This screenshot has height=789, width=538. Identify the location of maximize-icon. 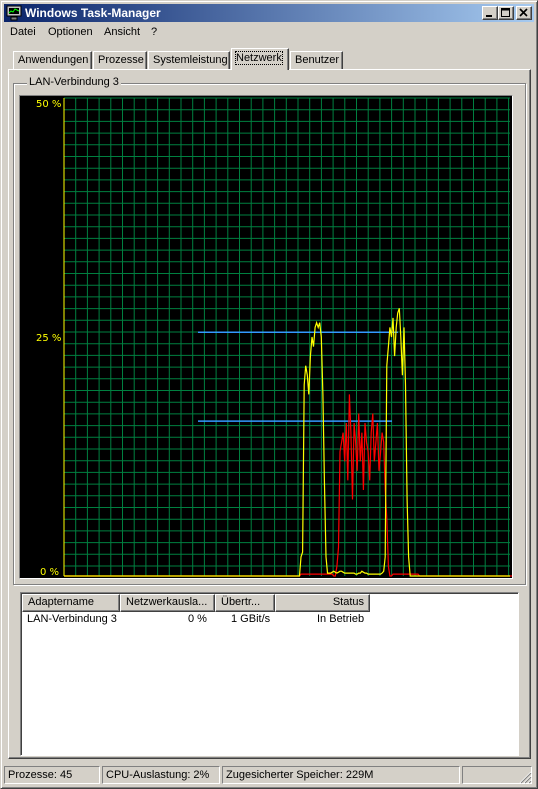
(505, 12).